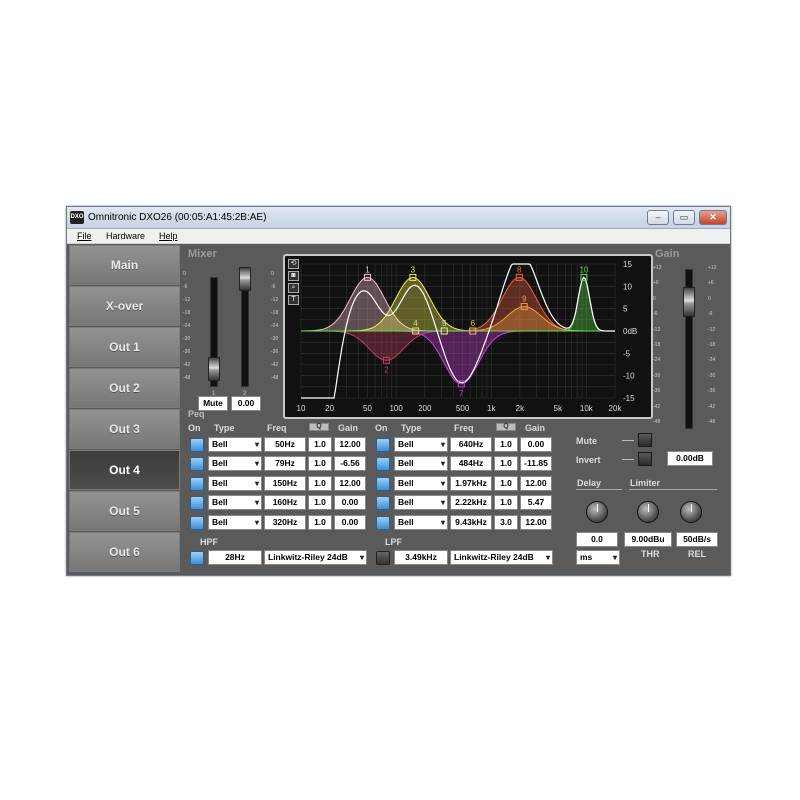 The width and height of the screenshot is (800, 800). Describe the element at coordinates (471, 502) in the screenshot. I see `band-freq-field: 2.22kHz` at that location.